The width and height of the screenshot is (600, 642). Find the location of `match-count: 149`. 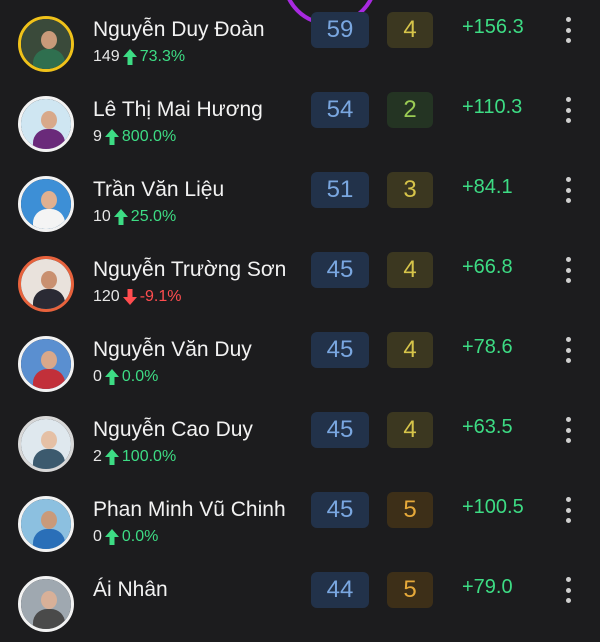

match-count: 149 is located at coordinates (106, 56).